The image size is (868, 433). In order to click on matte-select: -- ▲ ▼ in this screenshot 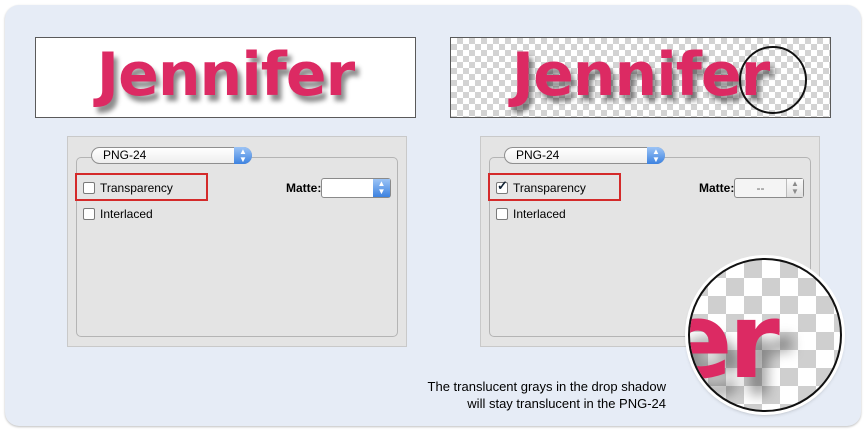, I will do `click(769, 188)`.